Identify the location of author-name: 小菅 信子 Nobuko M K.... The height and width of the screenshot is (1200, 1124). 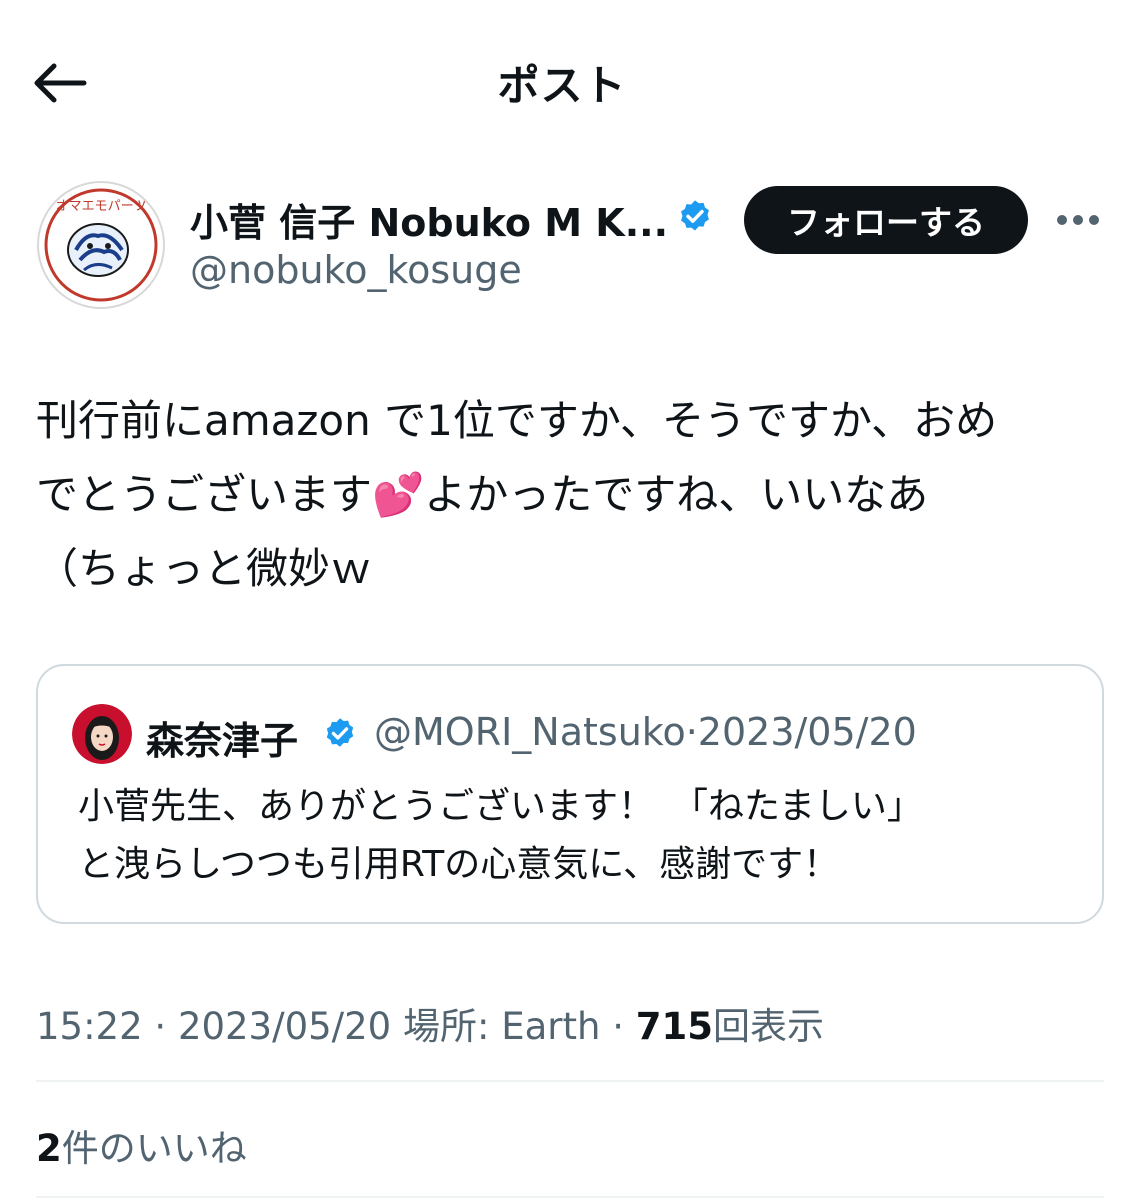
(429, 219).